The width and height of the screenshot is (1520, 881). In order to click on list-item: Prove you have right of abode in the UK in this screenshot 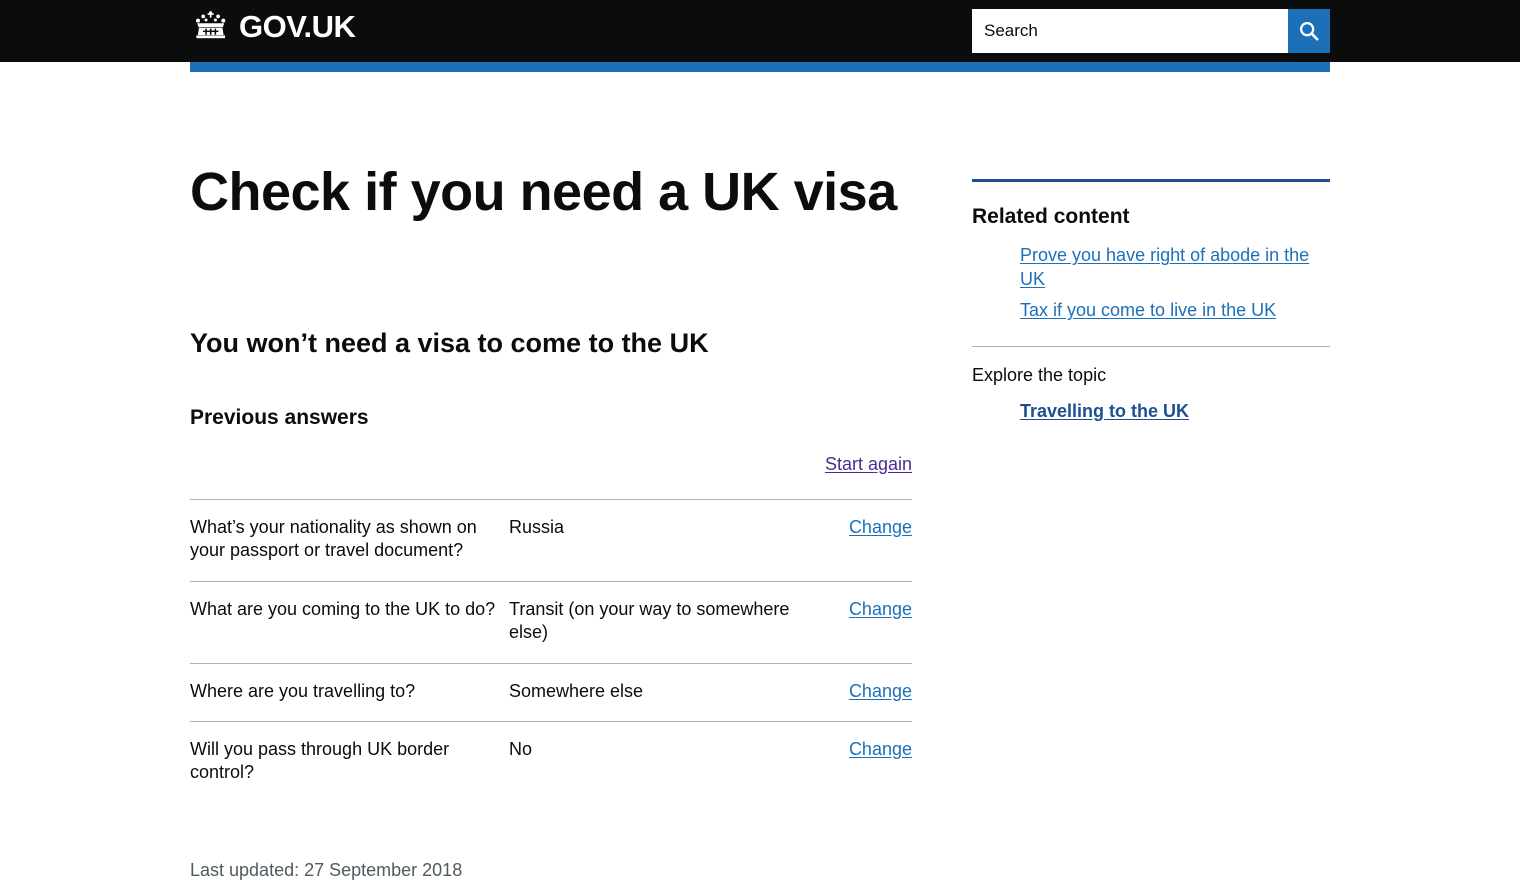, I will do `click(1175, 267)`.